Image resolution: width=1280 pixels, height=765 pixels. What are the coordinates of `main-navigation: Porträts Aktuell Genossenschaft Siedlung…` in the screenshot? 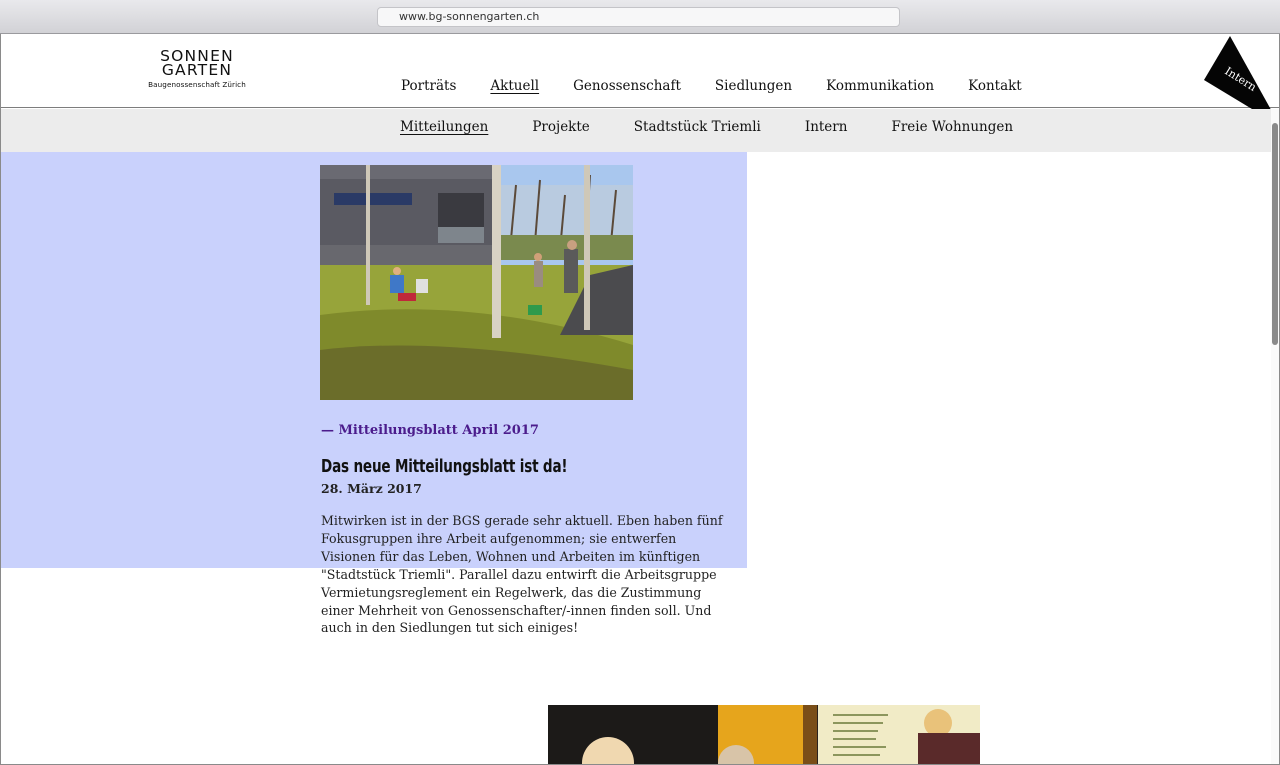 It's located at (728, 86).